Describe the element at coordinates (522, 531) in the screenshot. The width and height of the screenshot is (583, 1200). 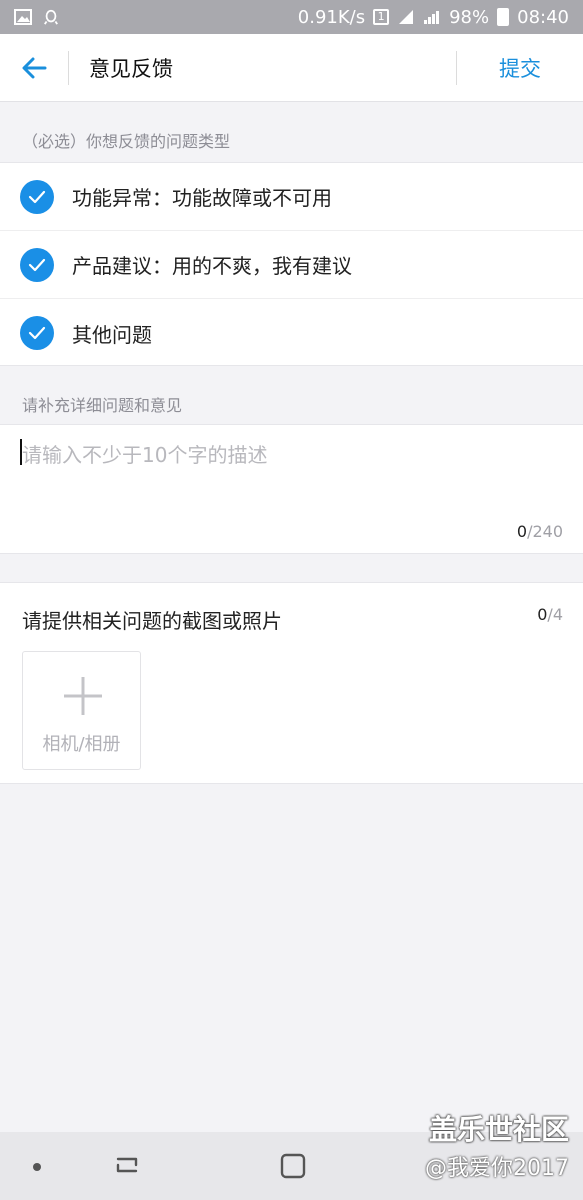
I see `character-count: 0` at that location.